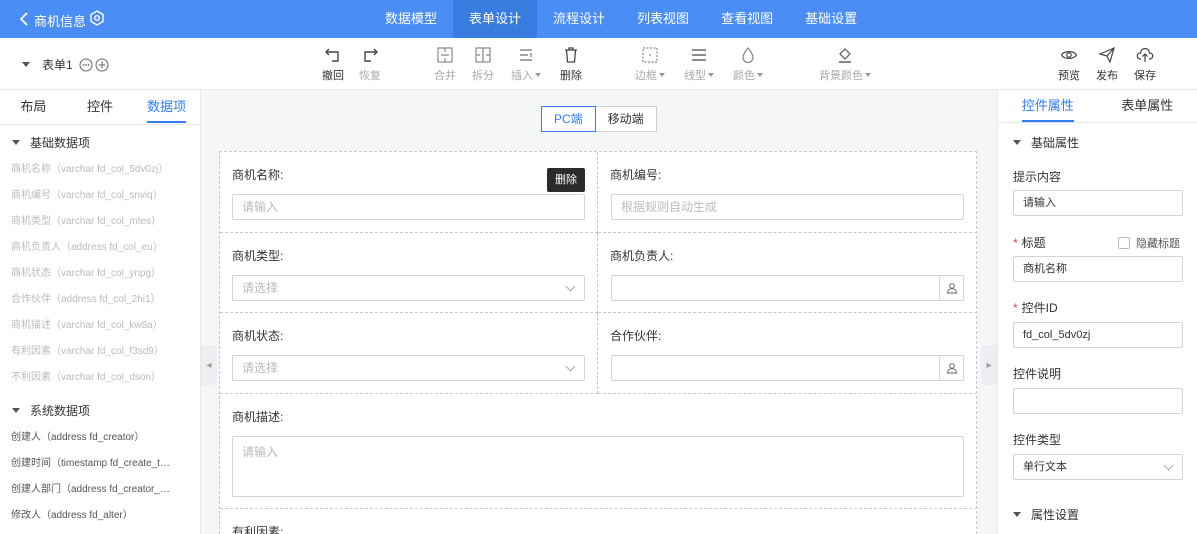 The image size is (1197, 534). What do you see at coordinates (1098, 203) in the screenshot?
I see `hint-input: 请输入` at bounding box center [1098, 203].